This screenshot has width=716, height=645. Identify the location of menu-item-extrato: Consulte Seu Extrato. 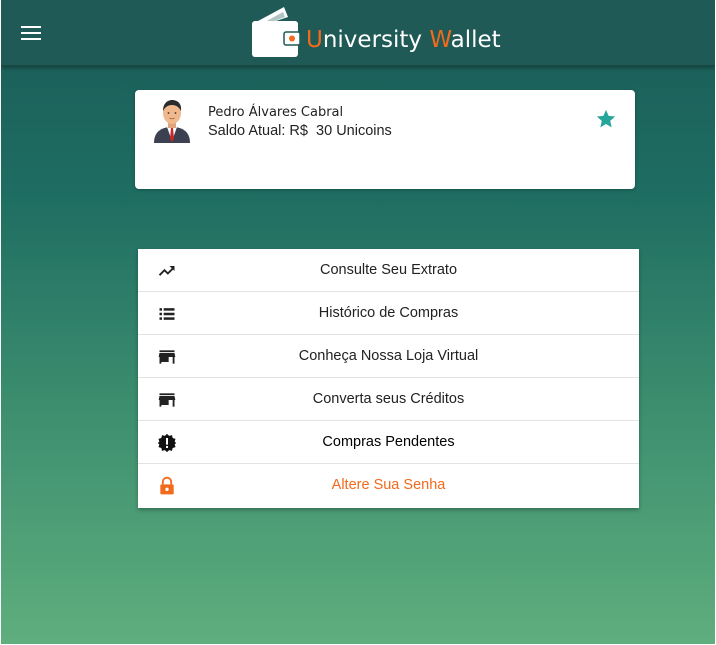
(388, 270).